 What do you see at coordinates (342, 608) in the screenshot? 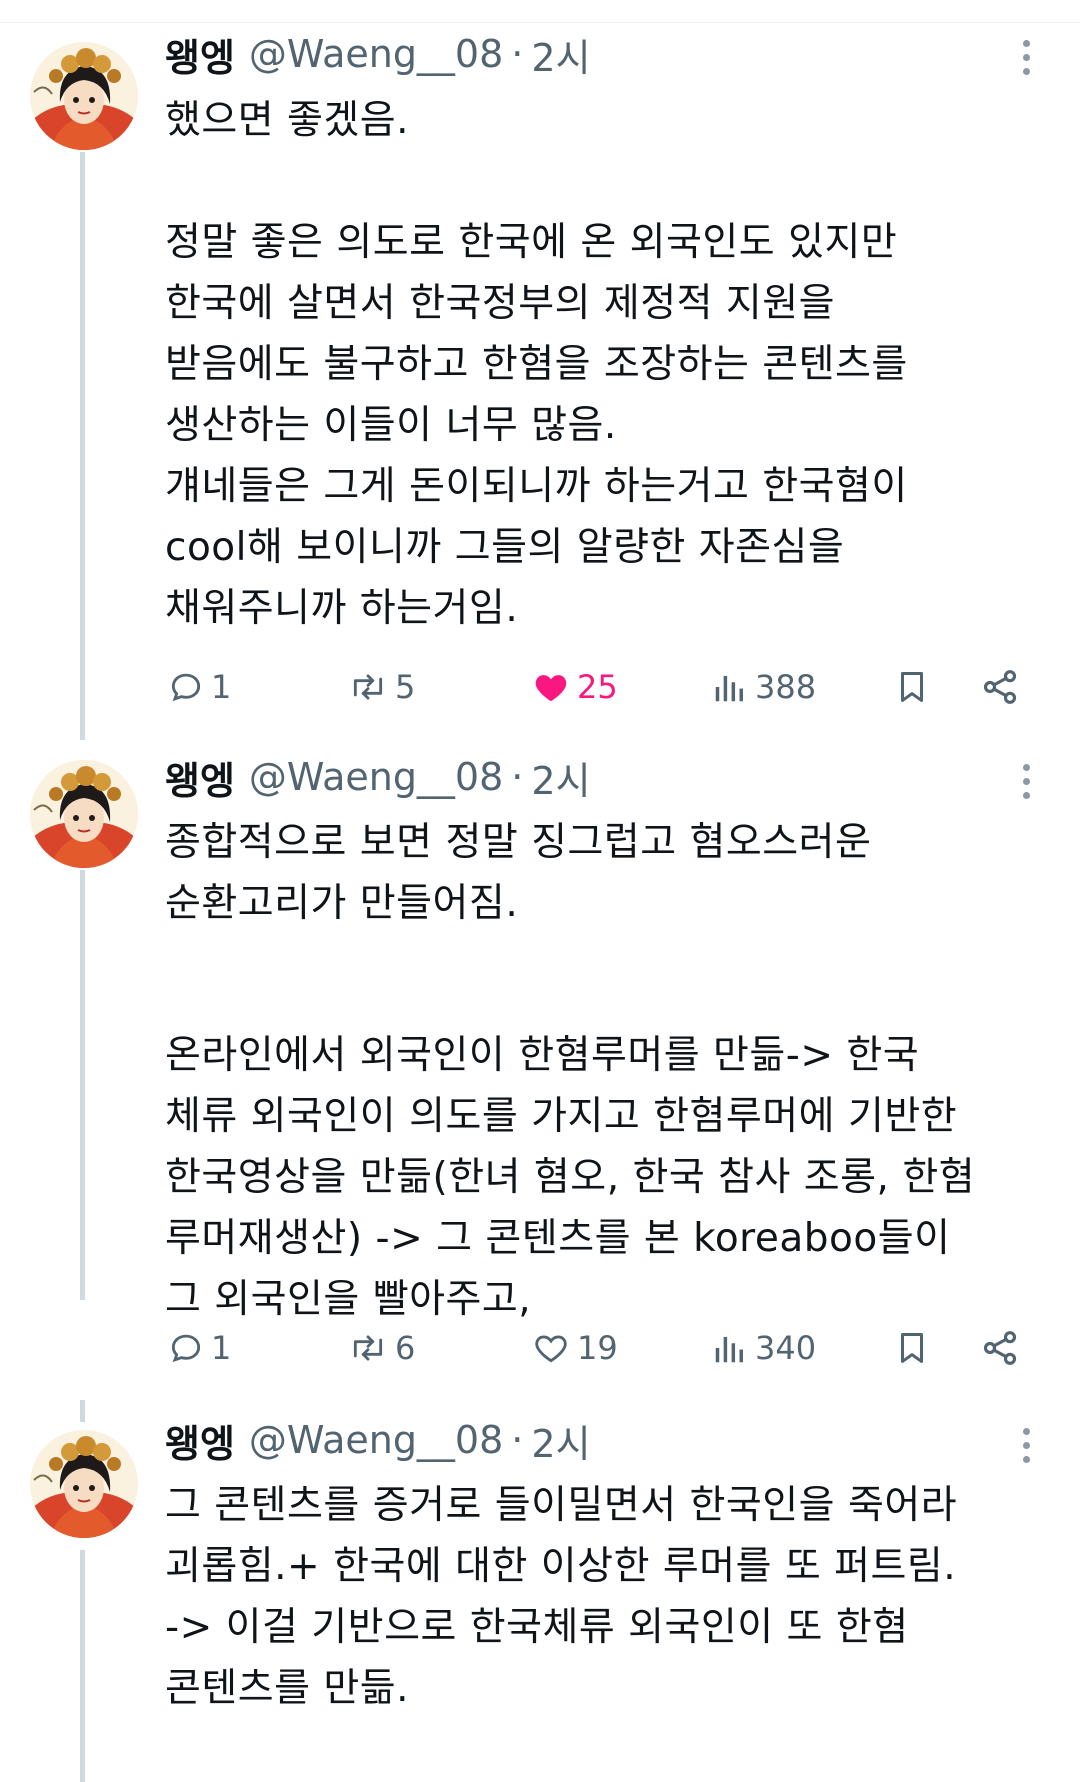
I see `tweet-line: 채워주니까 하는거임.` at bounding box center [342, 608].